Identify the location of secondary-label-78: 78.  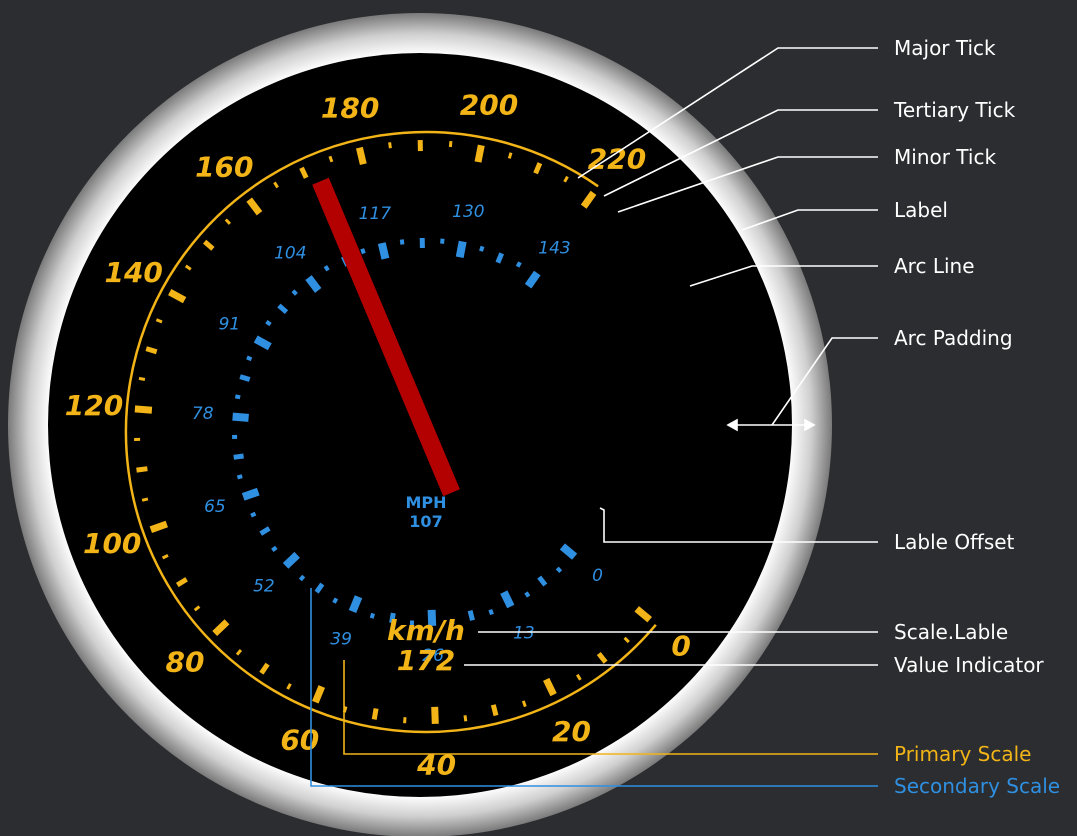
(203, 414).